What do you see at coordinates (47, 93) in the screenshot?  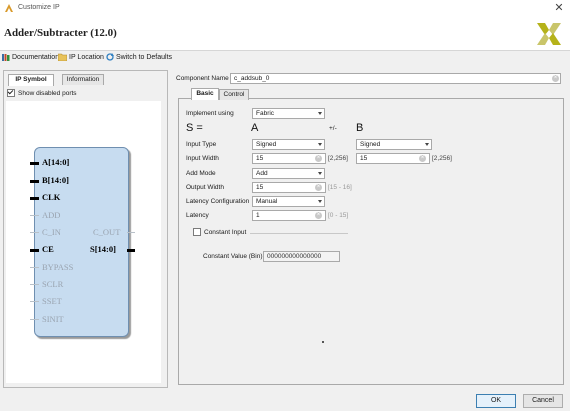 I see `show-disabled-ports-label: Show disabled ports` at bounding box center [47, 93].